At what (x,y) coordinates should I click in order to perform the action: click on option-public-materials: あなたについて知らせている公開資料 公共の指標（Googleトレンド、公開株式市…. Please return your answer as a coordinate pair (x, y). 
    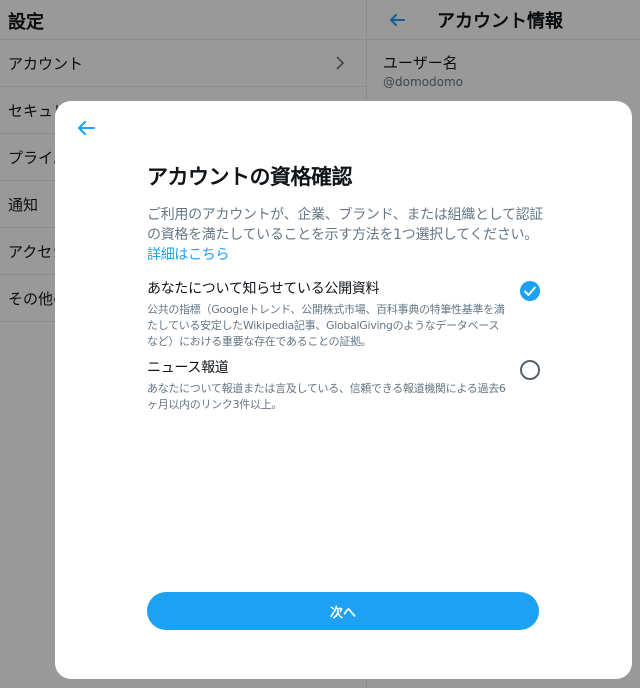
    Looking at the image, I should click on (347, 314).